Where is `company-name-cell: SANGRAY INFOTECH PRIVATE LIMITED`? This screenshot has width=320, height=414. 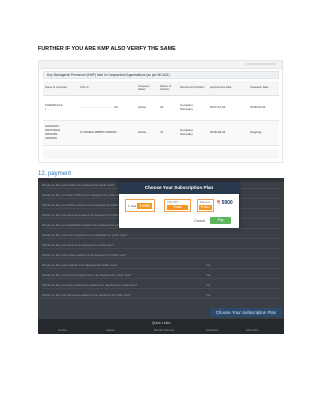 company-name-cell: SANGRAY INFOTECH PRIVATE LIMITED is located at coordinates (60, 133).